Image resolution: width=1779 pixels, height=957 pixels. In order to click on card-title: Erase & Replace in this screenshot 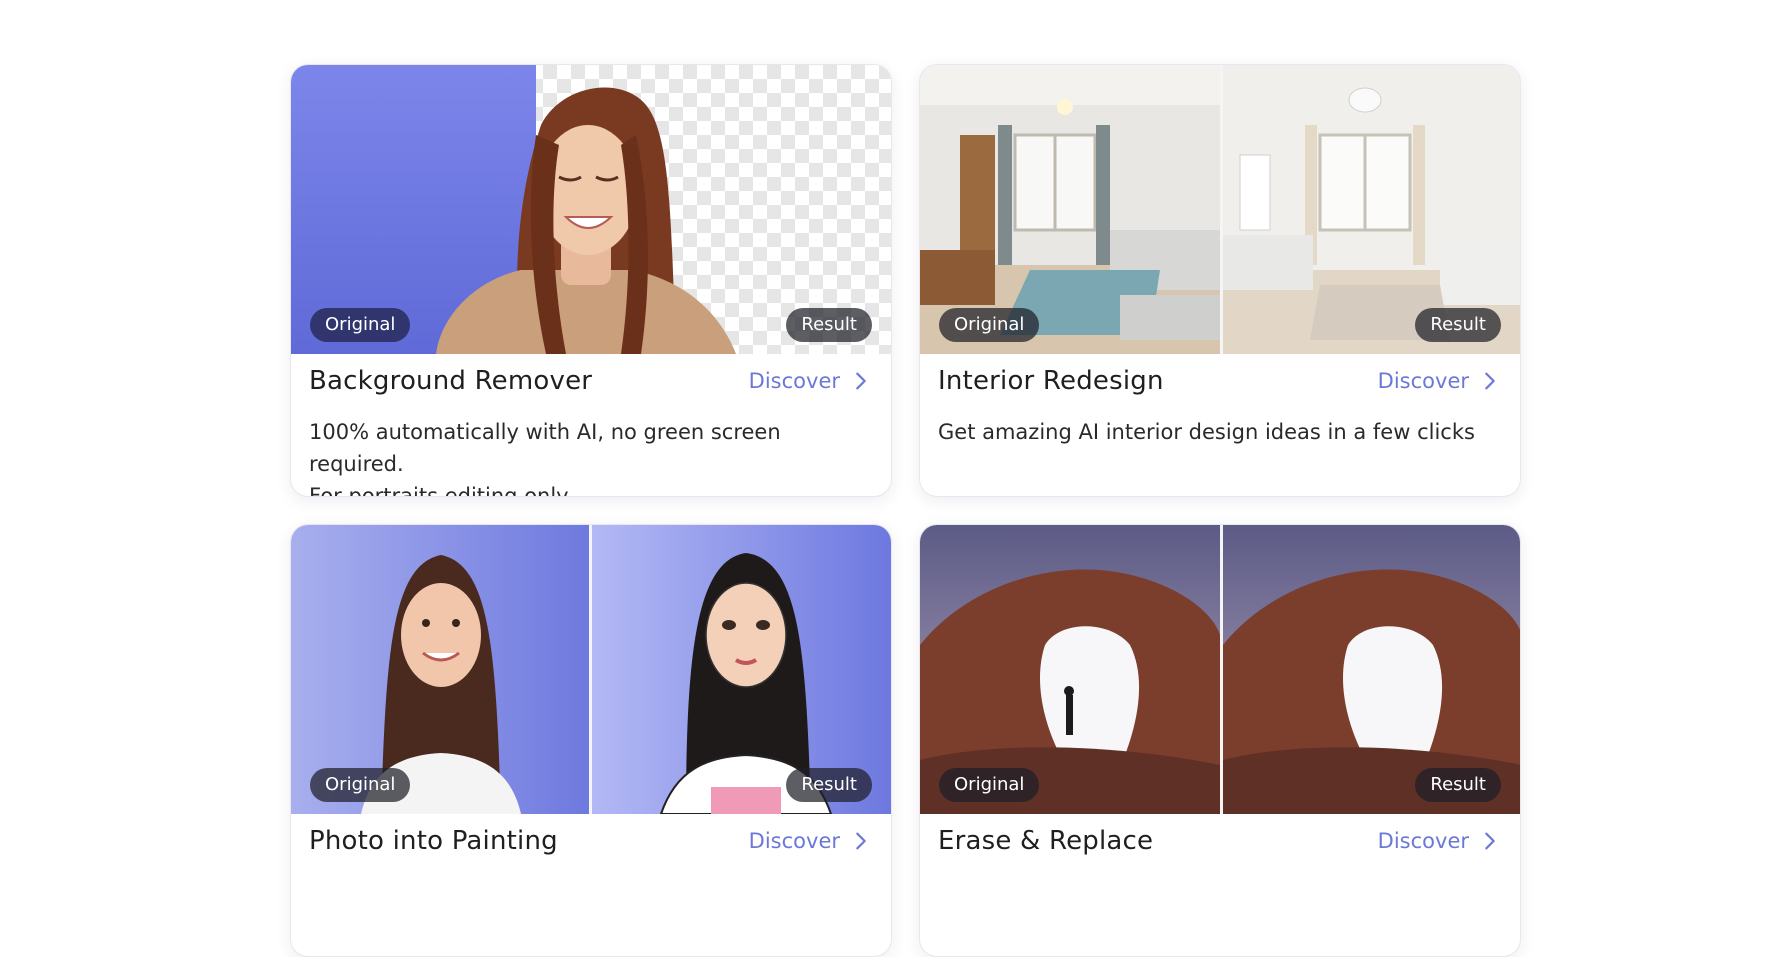, I will do `click(1046, 841)`.